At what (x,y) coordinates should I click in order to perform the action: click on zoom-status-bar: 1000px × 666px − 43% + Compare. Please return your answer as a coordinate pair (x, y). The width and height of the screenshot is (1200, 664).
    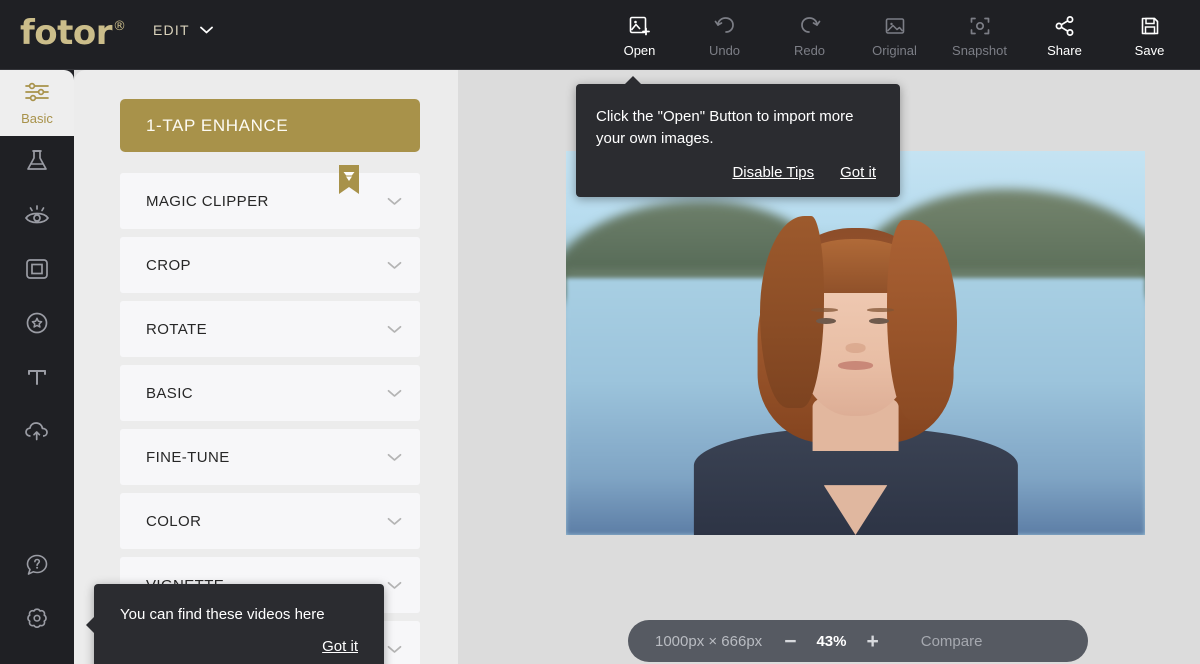
    Looking at the image, I should click on (858, 641).